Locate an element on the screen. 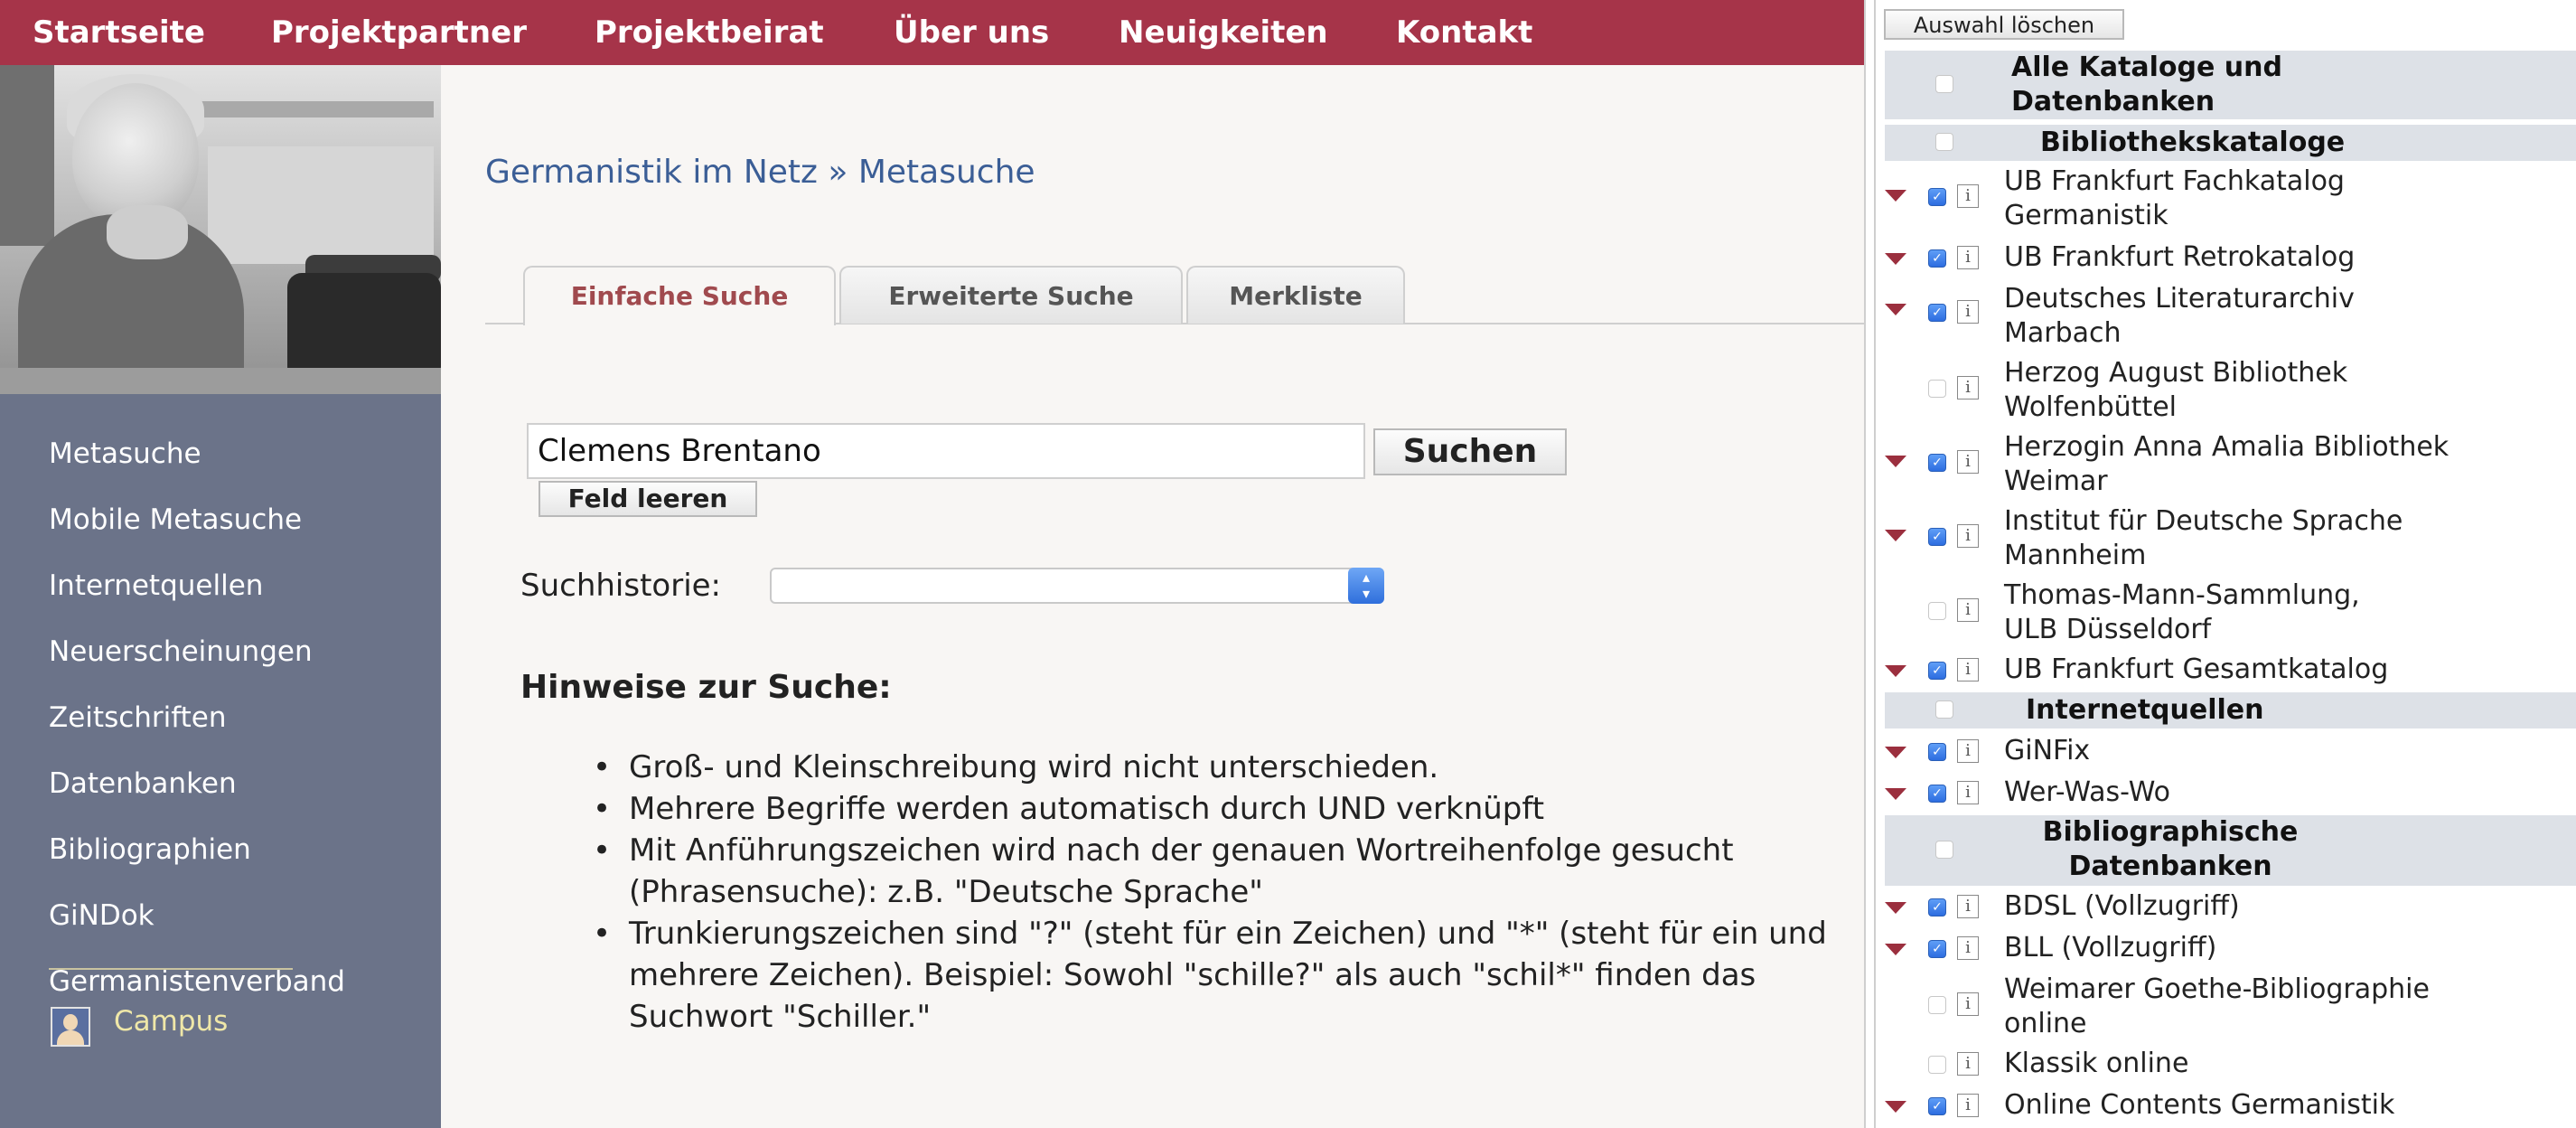 The width and height of the screenshot is (2576, 1128). catalog-item: ✓ i GiNFix is located at coordinates (2226, 752).